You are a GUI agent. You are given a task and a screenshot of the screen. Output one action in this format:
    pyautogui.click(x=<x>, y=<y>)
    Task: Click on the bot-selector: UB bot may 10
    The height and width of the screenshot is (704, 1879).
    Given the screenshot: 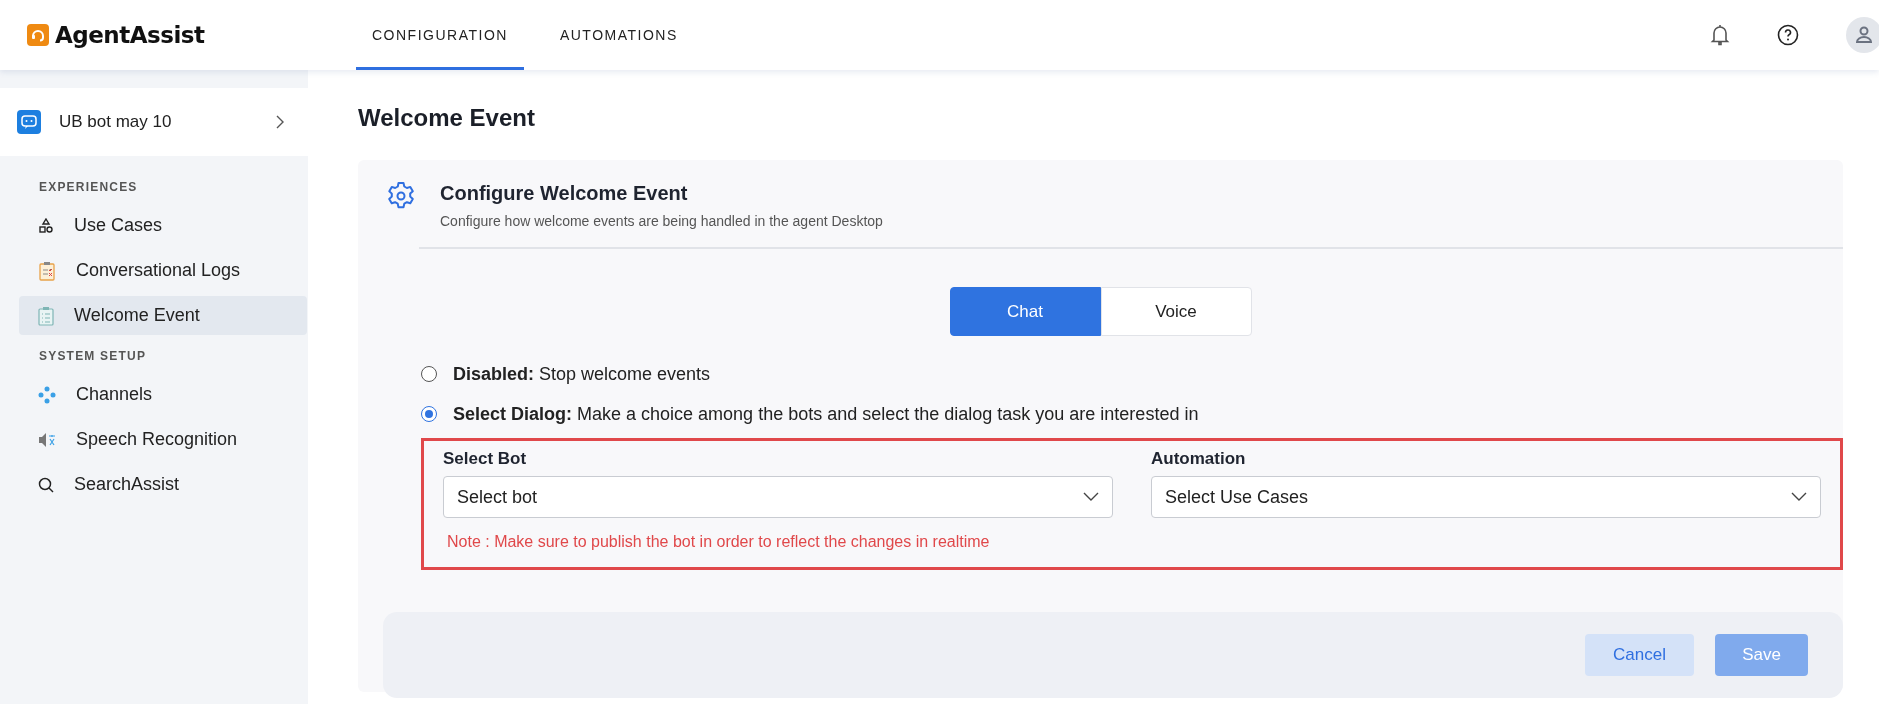 What is the action you would take?
    pyautogui.click(x=154, y=122)
    